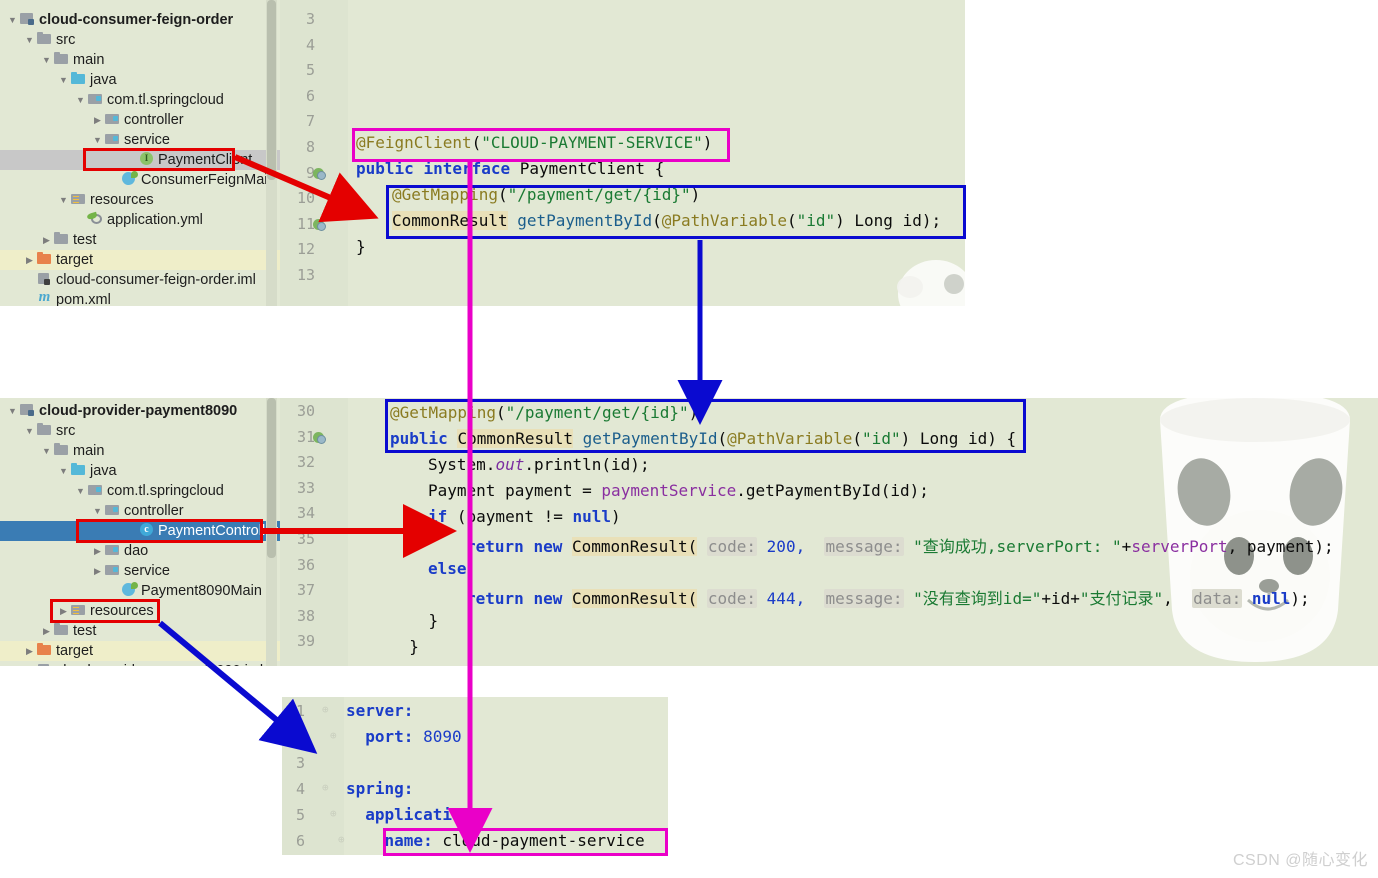  Describe the element at coordinates (732, 546) in the screenshot. I see `code-token: code:` at that location.